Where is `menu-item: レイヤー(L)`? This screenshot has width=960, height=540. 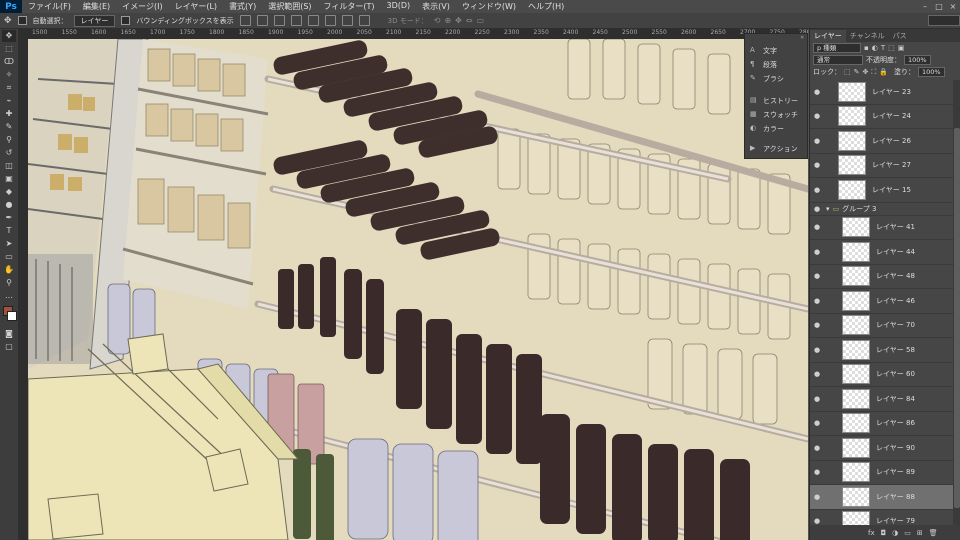 menu-item: レイヤー(L) is located at coordinates (196, 6).